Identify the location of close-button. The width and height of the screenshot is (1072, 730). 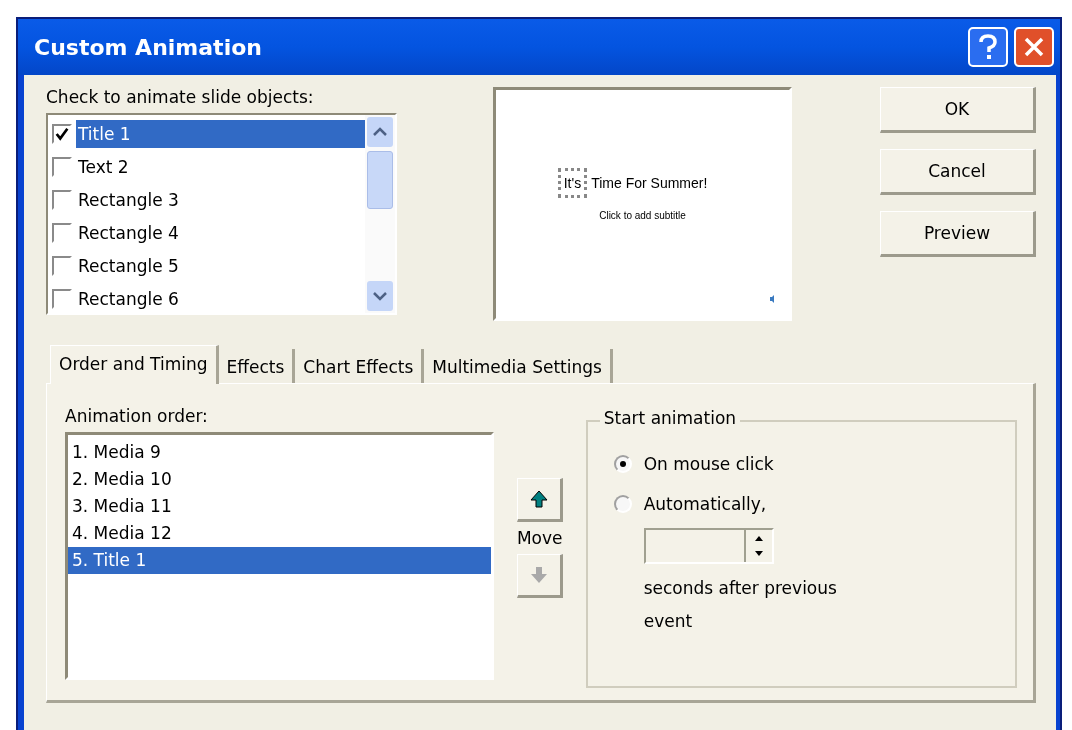
(1034, 47).